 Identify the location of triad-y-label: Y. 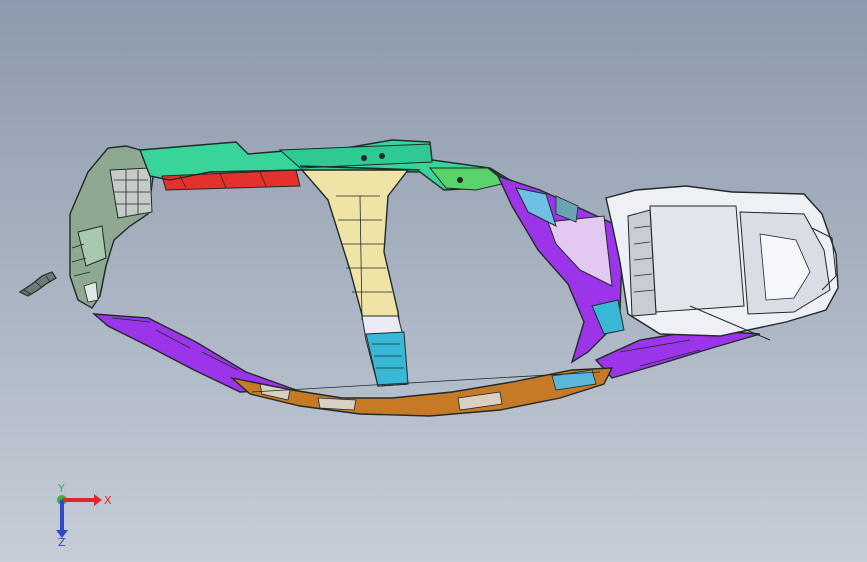
(61, 488).